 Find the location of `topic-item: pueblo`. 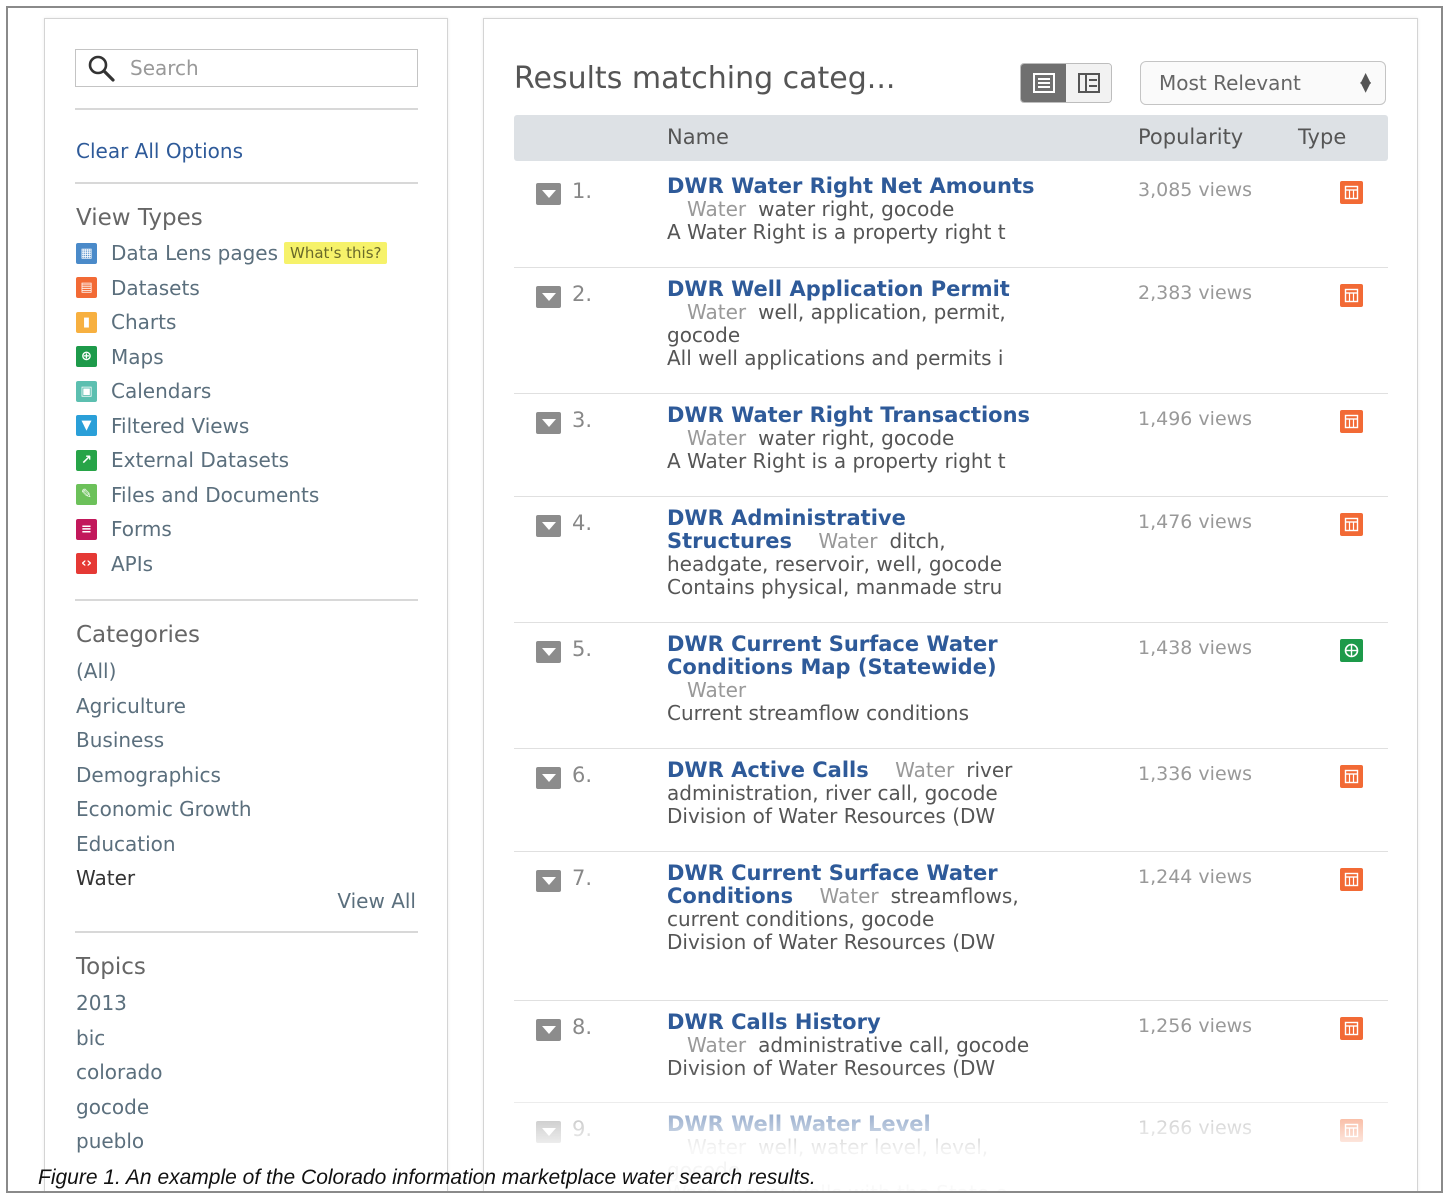

topic-item: pueblo is located at coordinates (110, 1141).